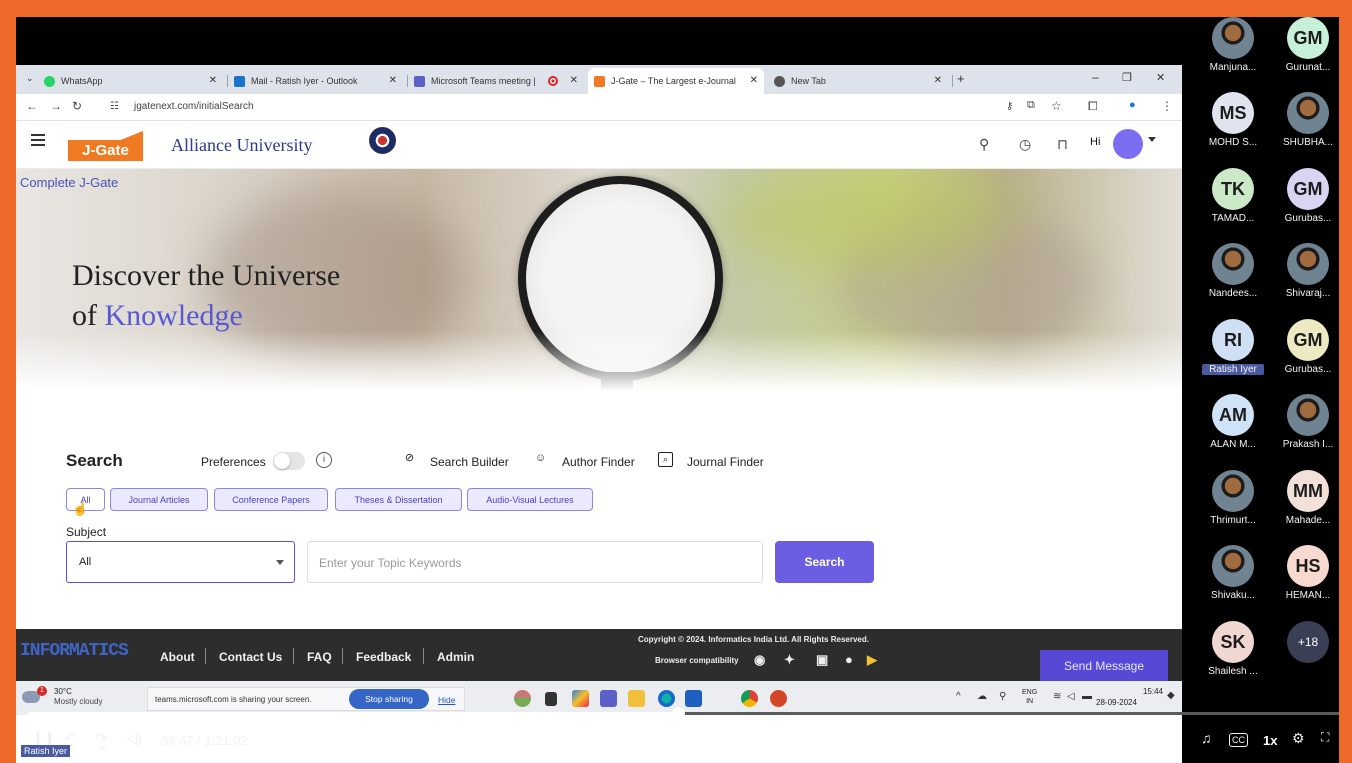 The image size is (1352, 763). I want to click on minimize-icon: –, so click(1095, 77).